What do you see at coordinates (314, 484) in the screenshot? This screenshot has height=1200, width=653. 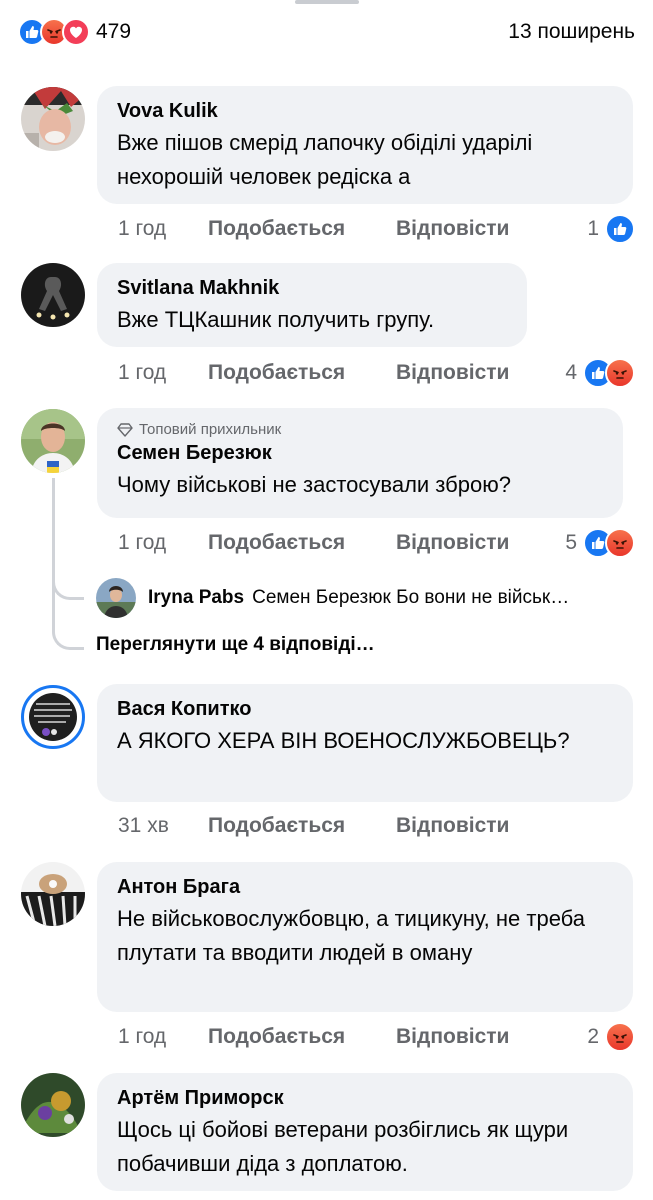 I see `comment-text: Чому військові не застосували зброю?` at bounding box center [314, 484].